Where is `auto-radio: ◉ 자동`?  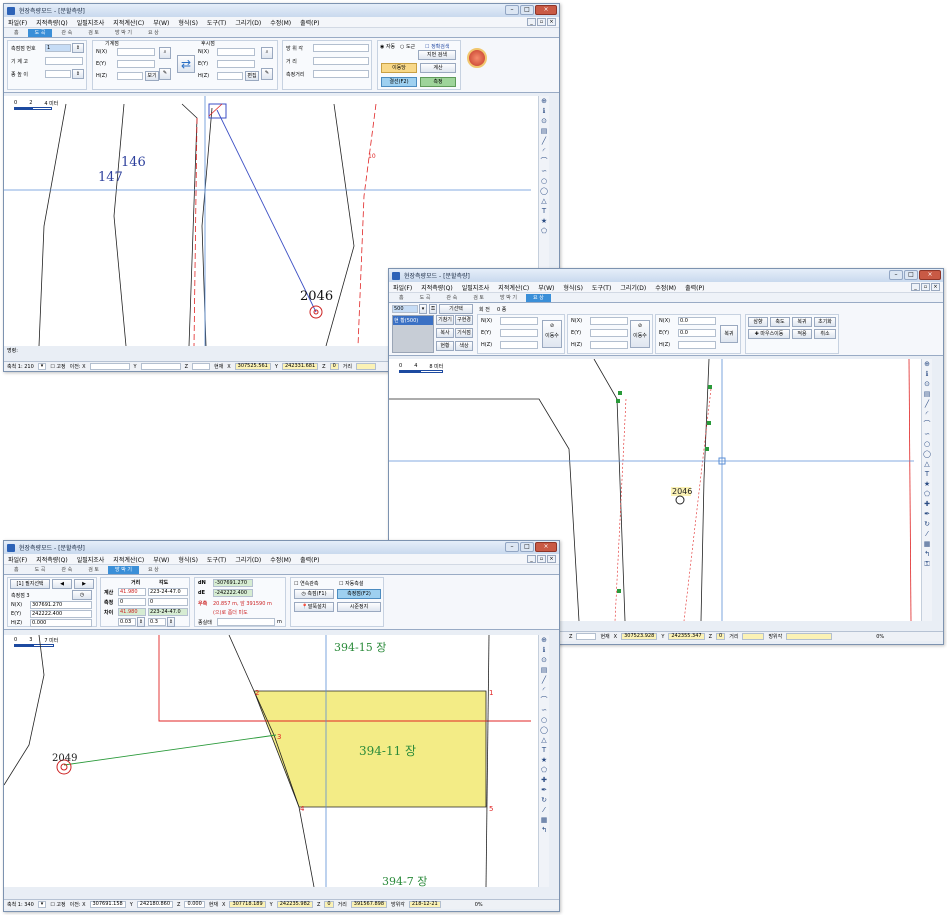
auto-radio: ◉ 자동 is located at coordinates (387, 46).